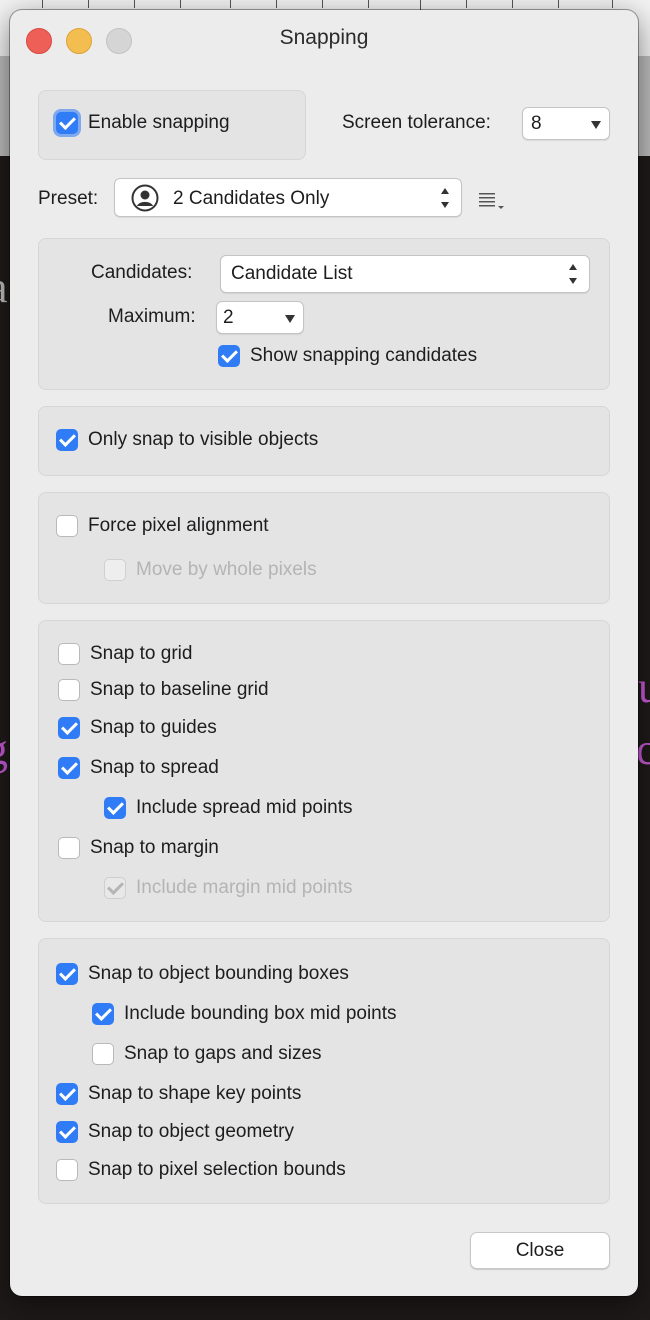 The image size is (650, 1320). What do you see at coordinates (4, 749) in the screenshot?
I see `background-text-glyph: g` at bounding box center [4, 749].